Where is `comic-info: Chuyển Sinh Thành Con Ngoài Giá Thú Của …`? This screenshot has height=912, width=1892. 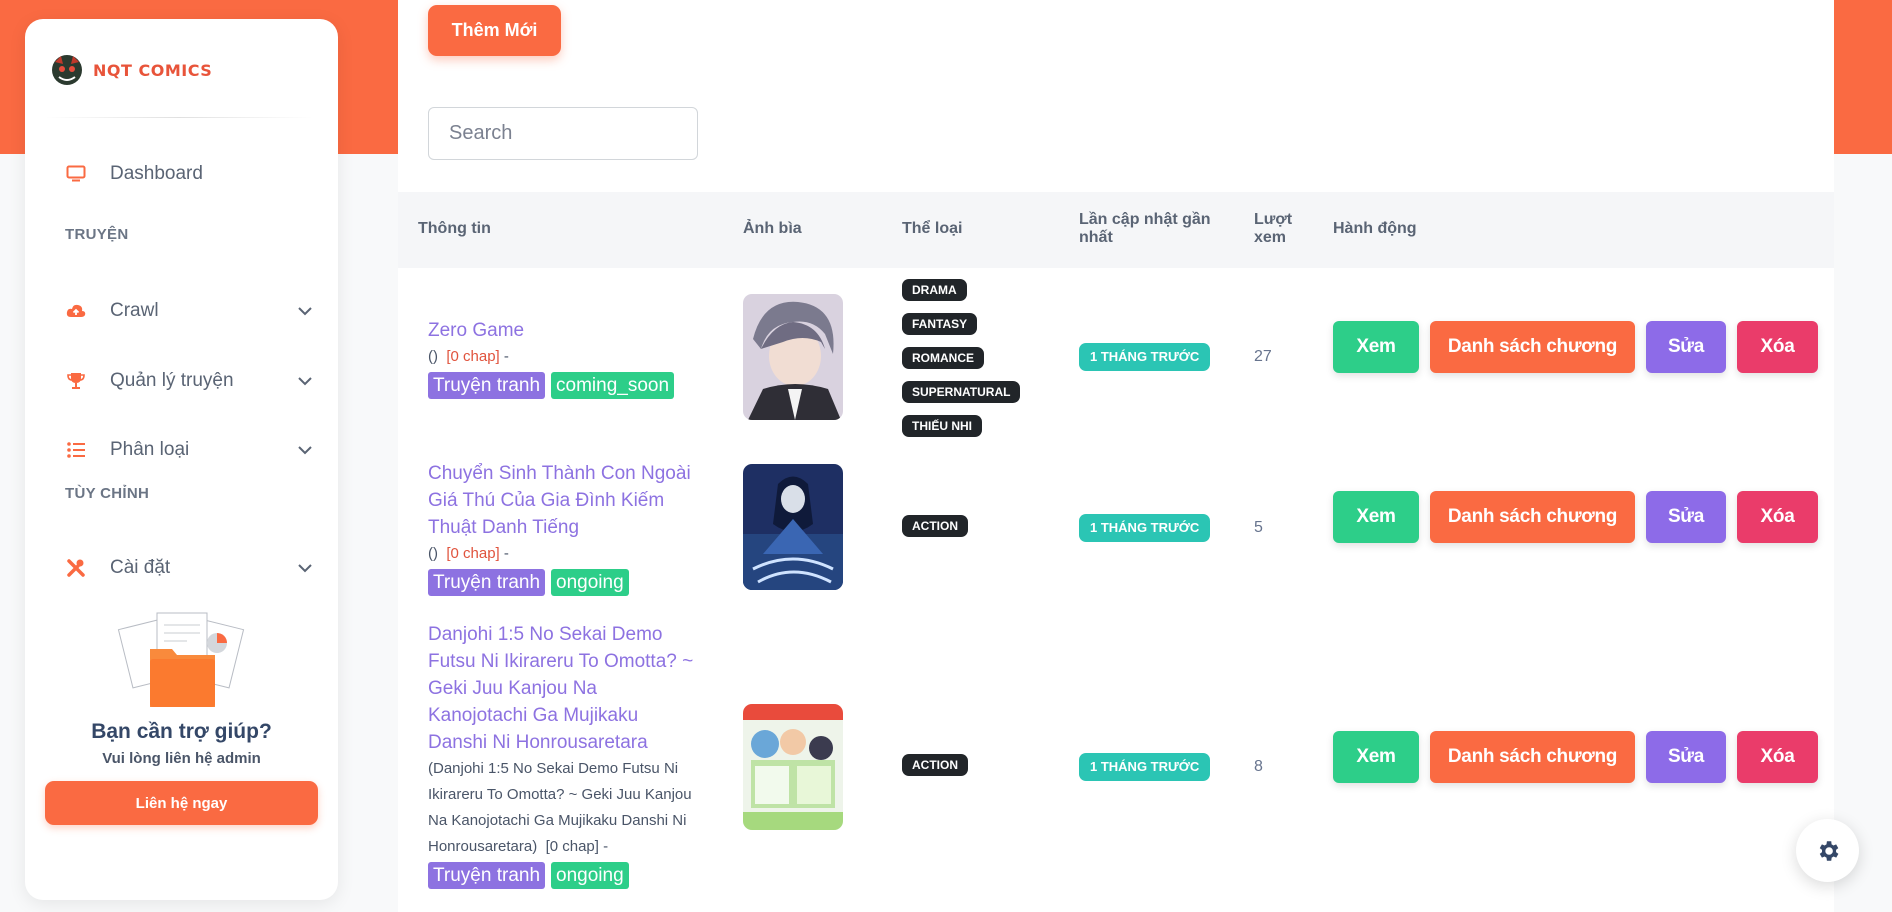
comic-info: Chuyển Sinh Thành Con Ngoài Giá Thú Của … is located at coordinates (563, 528).